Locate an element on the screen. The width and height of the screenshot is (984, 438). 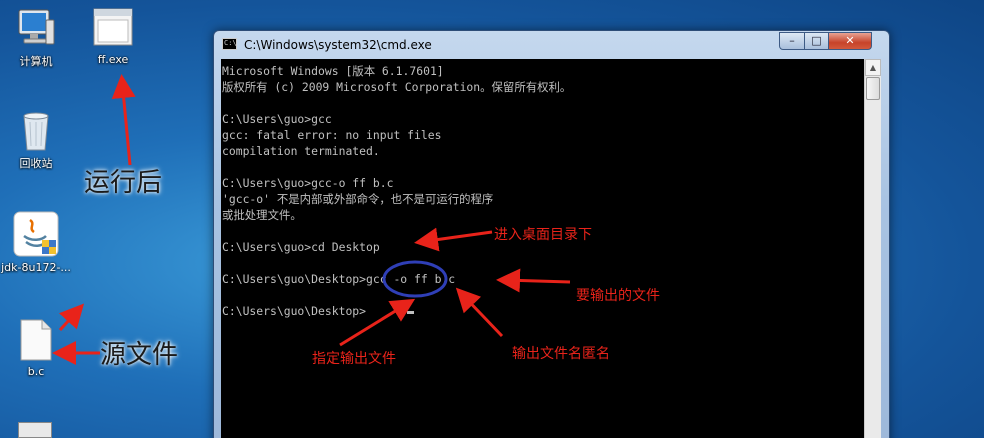
vertical-scrollbar: ▲ is located at coordinates (872, 248).